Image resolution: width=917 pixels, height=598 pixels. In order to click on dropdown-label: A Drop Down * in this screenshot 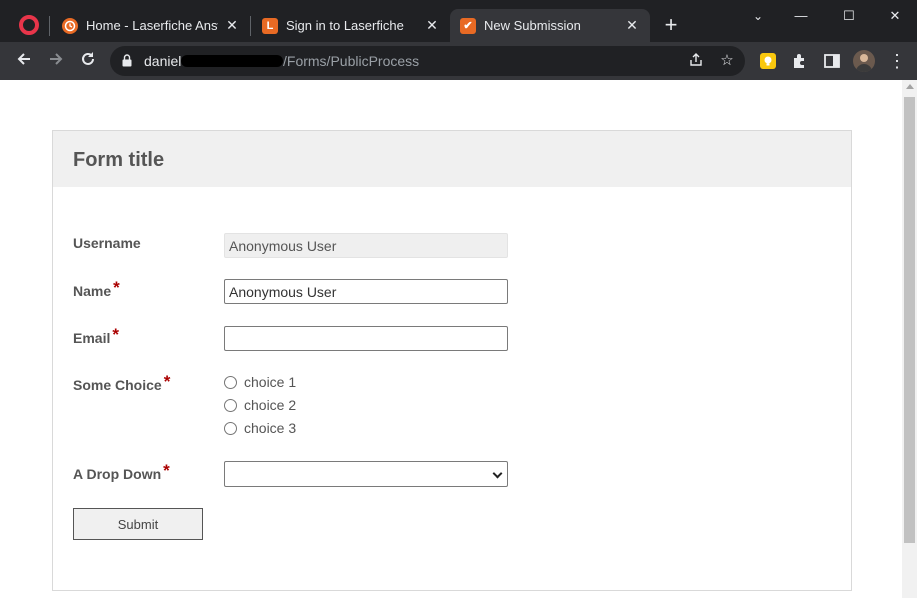, I will do `click(121, 472)`.